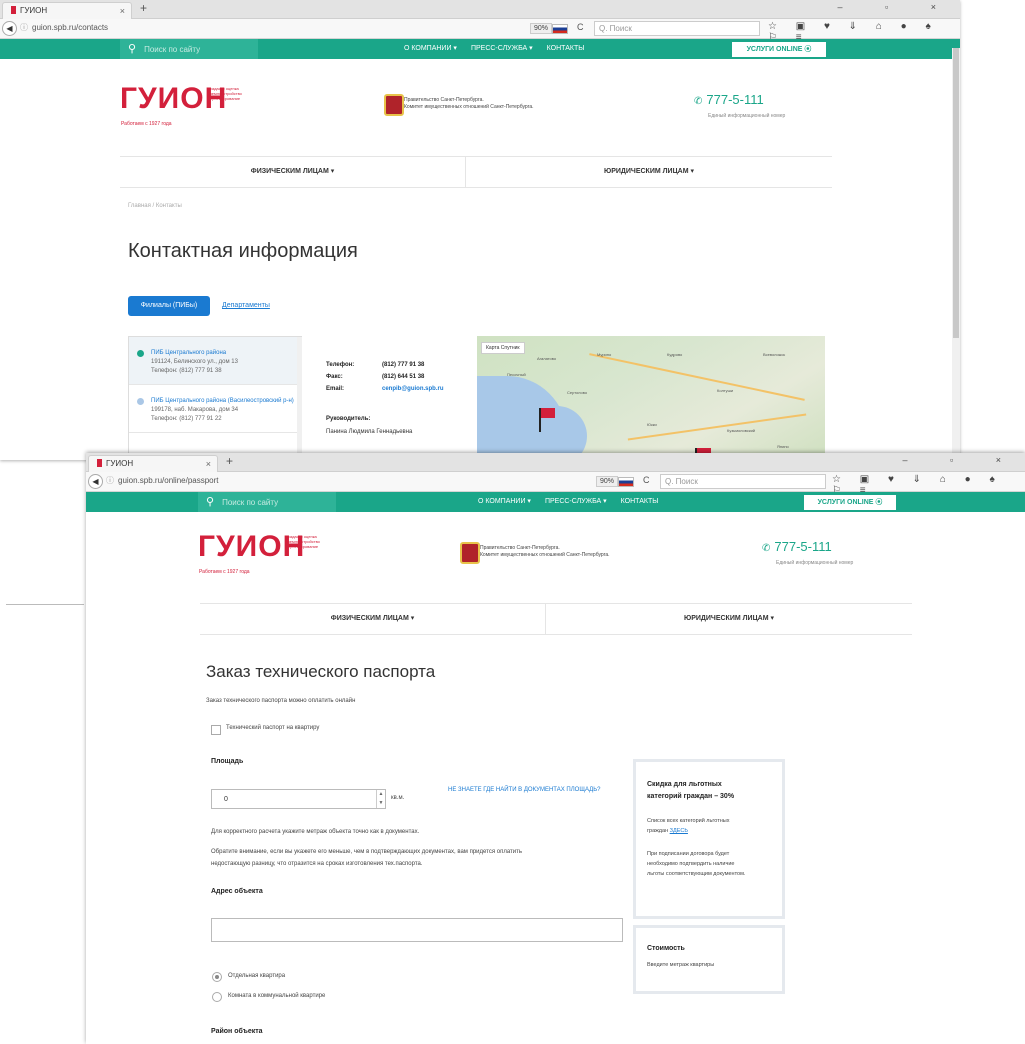 Image resolution: width=1025 pixels, height=1044 pixels. Describe the element at coordinates (189, 353) in the screenshot. I see `branch-name: ПИБ Центрального района` at that location.